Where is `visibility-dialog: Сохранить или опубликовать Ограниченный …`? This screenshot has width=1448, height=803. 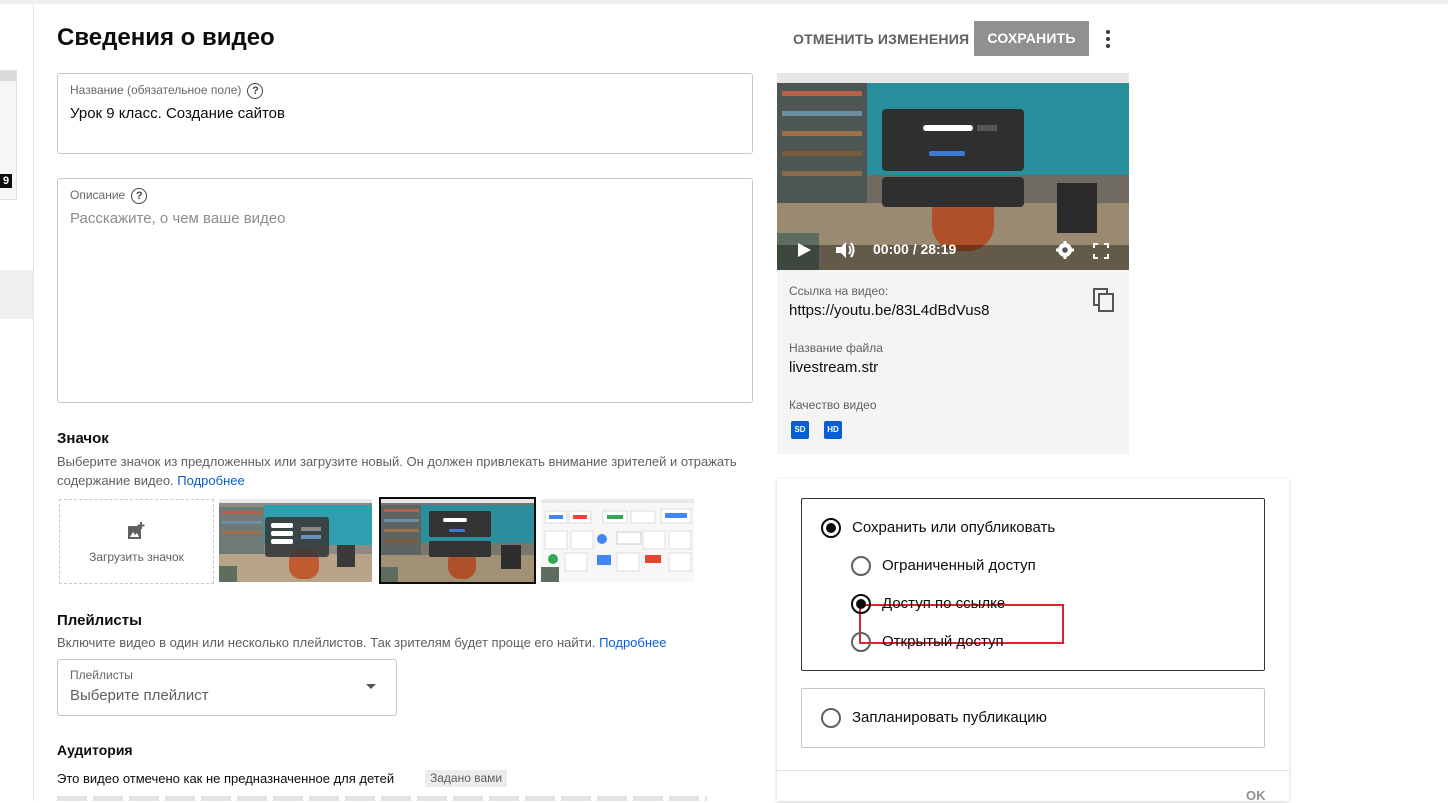
visibility-dialog: Сохранить или опубликовать Ограниченный … is located at coordinates (1033, 641).